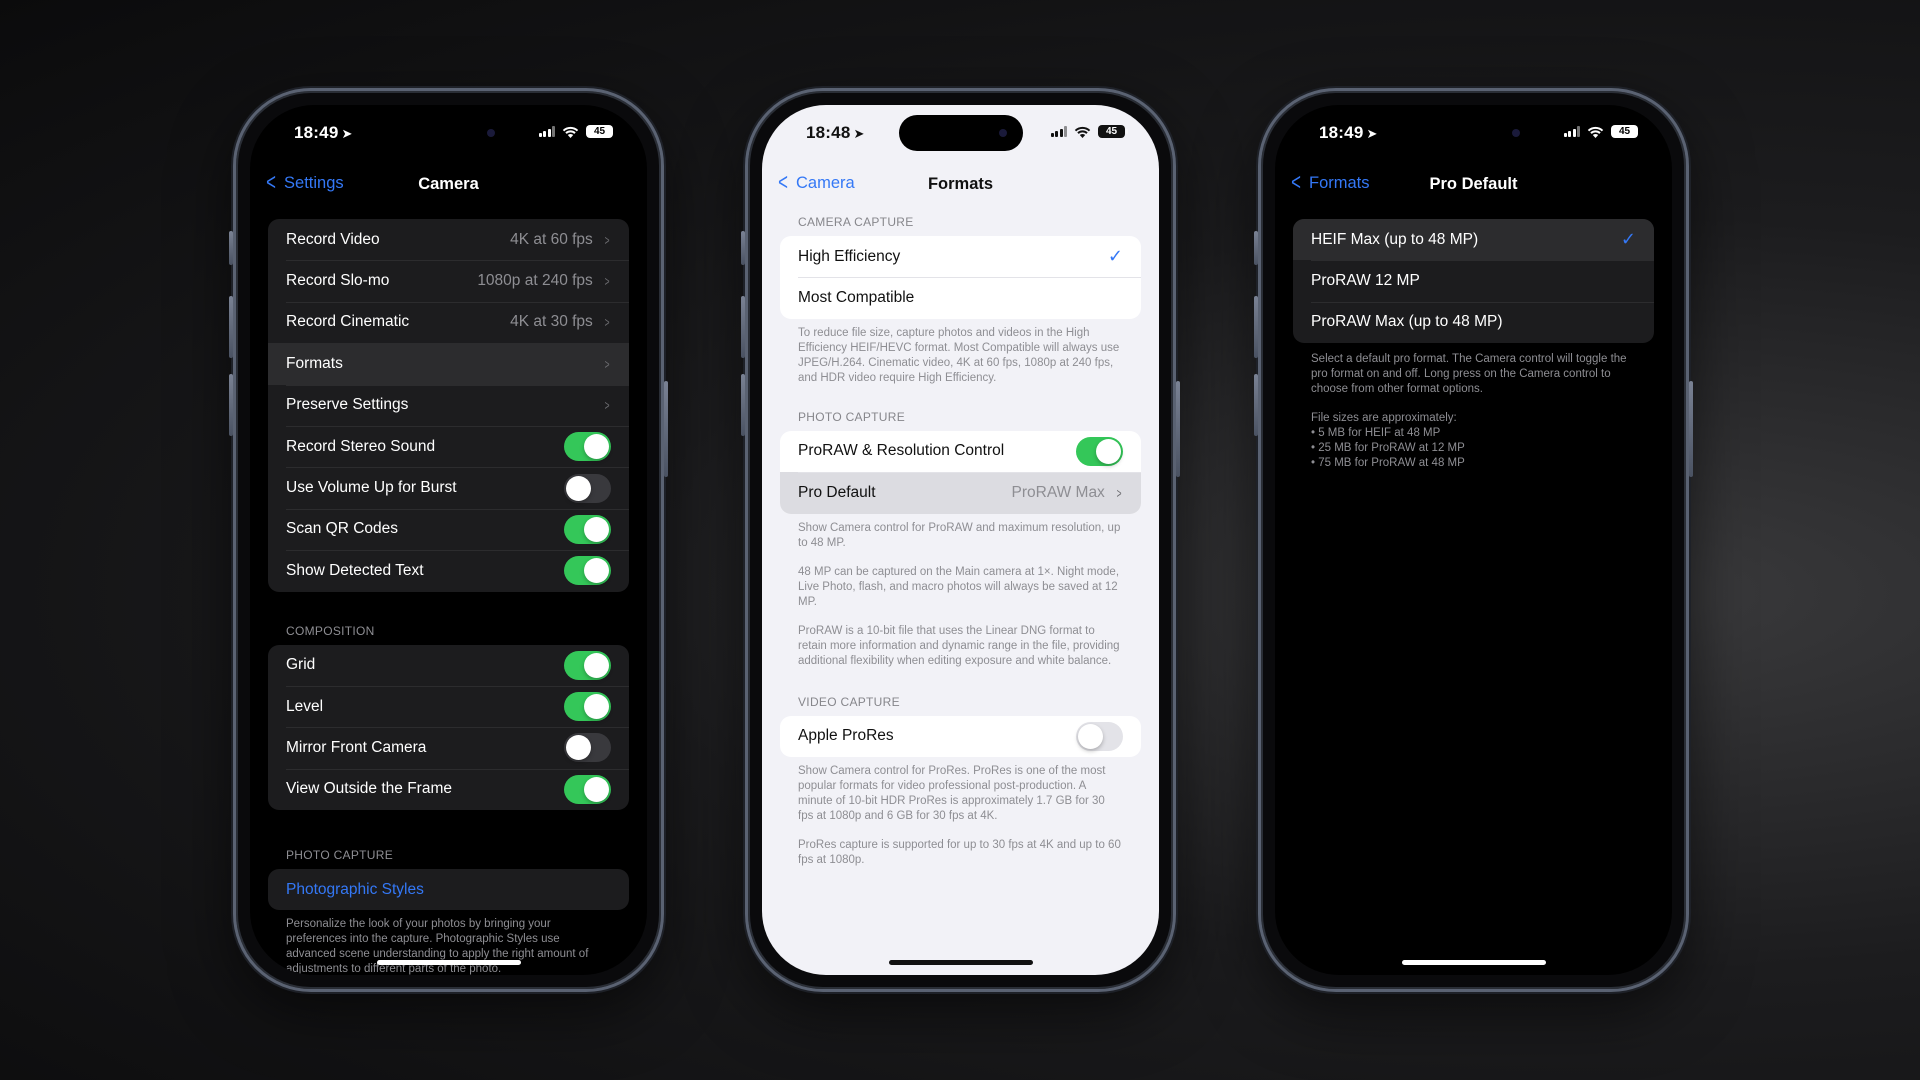 The width and height of the screenshot is (1920, 1080). What do you see at coordinates (231, 327) in the screenshot?
I see `volume-up-button` at bounding box center [231, 327].